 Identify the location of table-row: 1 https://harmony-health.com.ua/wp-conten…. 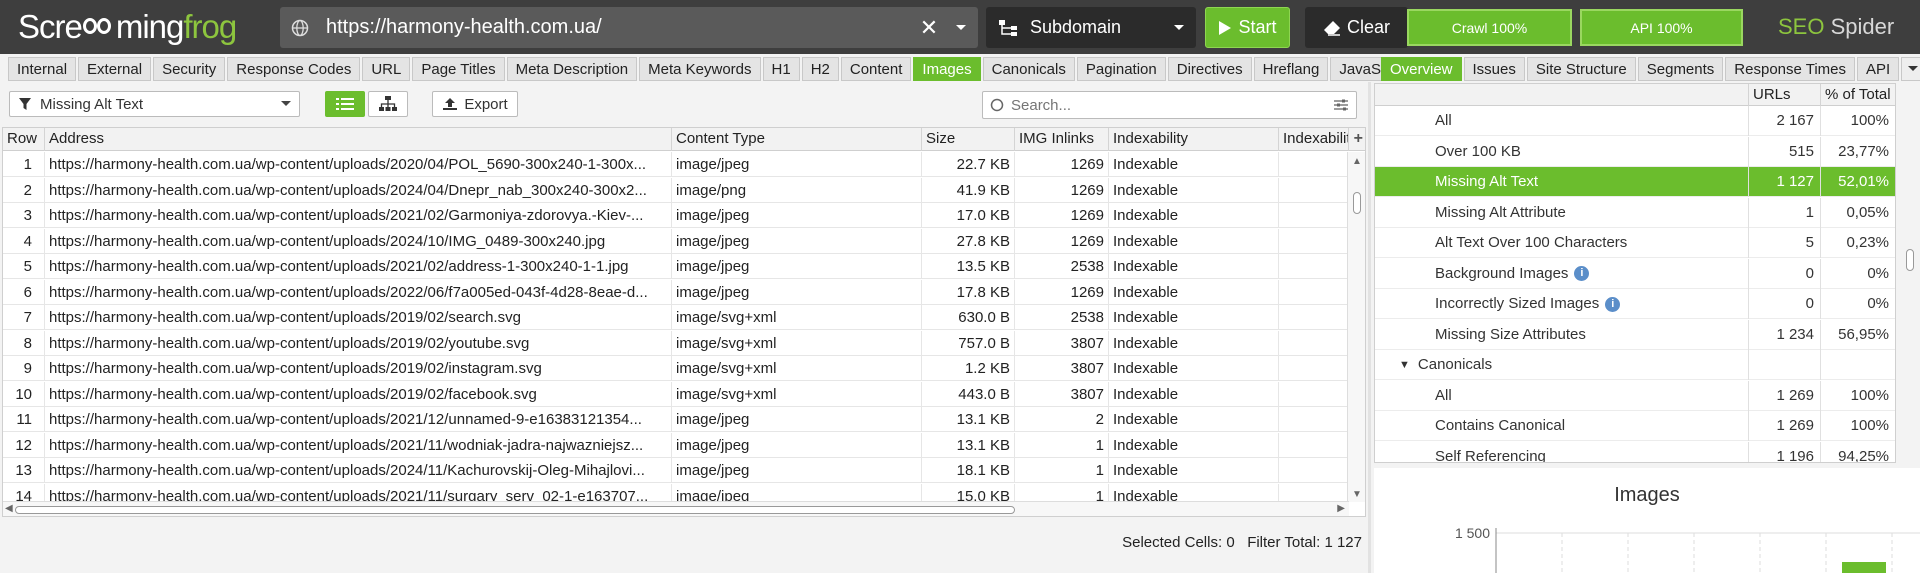
(676, 164).